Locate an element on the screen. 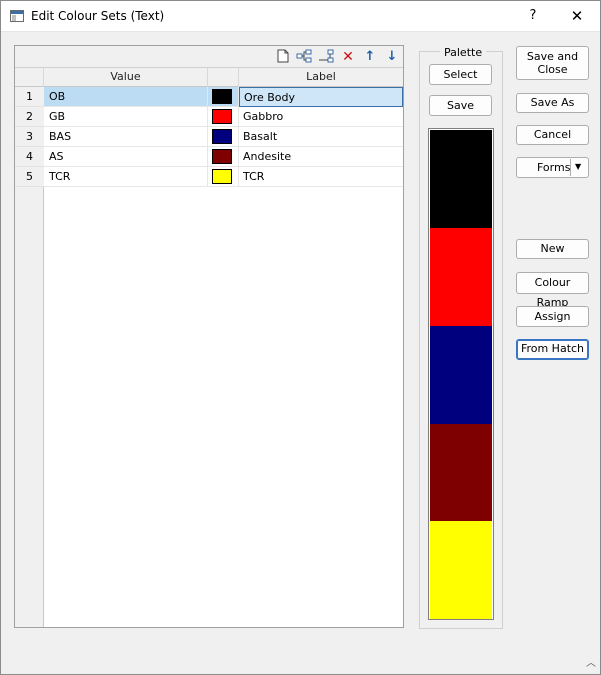 The height and width of the screenshot is (675, 601). colour-ramp-button: Colour Ramp is located at coordinates (552, 290).